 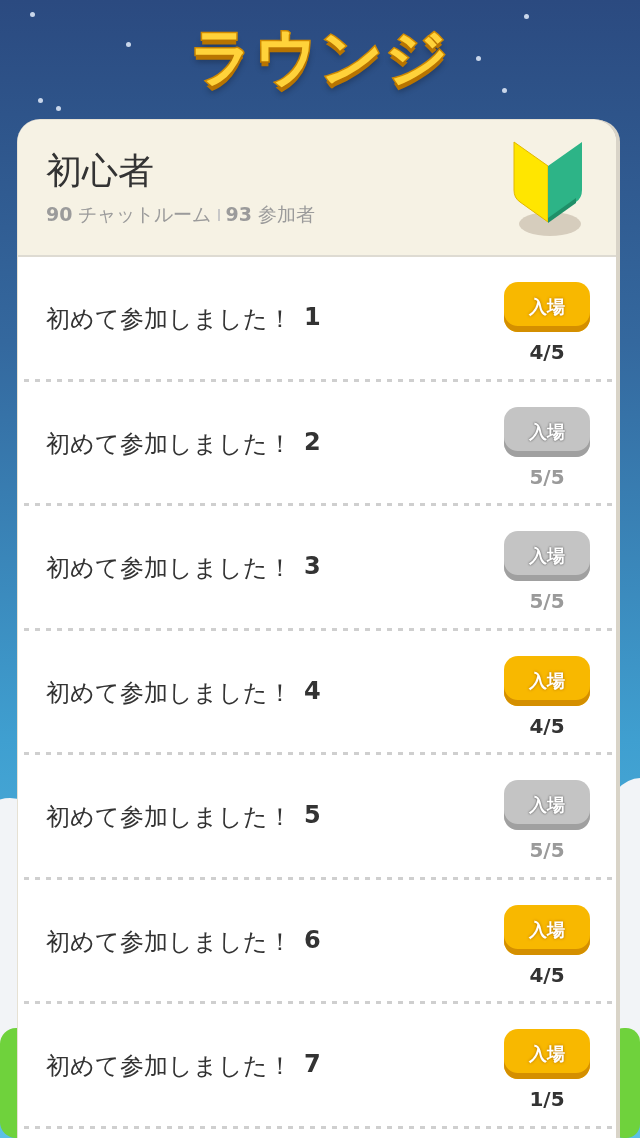 I want to click on room-number: 5, so click(x=312, y=816).